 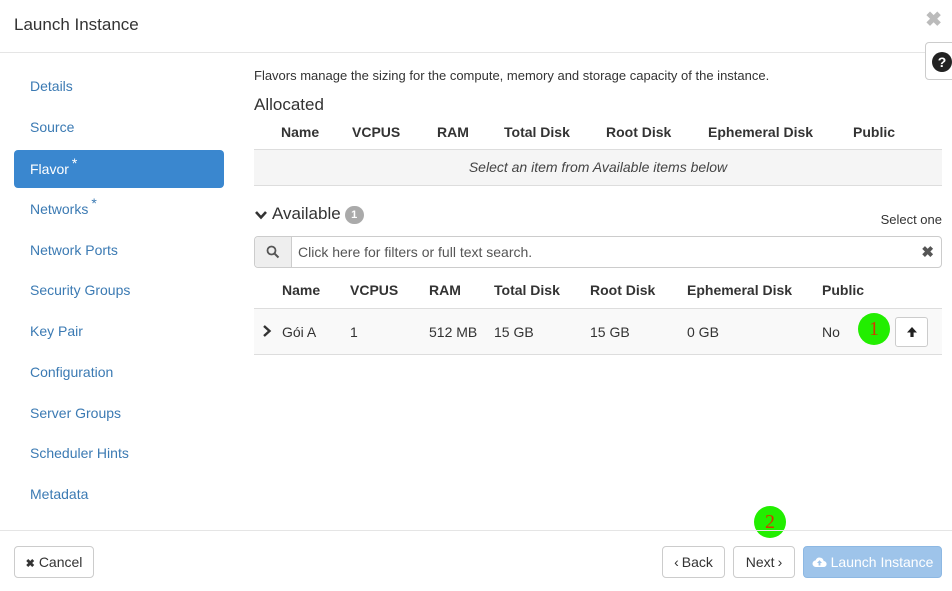 What do you see at coordinates (676, 562) in the screenshot?
I see `chevron-left-icon: ‹` at bounding box center [676, 562].